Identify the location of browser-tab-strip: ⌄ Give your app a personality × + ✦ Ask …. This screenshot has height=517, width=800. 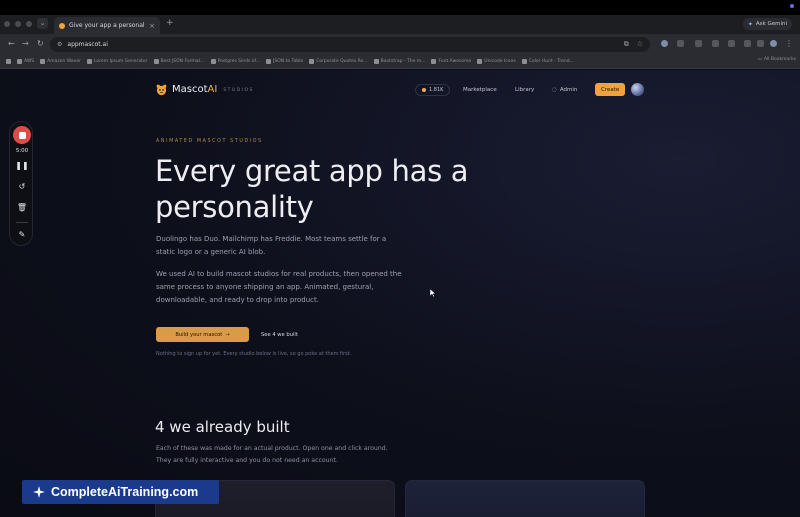
(400, 24).